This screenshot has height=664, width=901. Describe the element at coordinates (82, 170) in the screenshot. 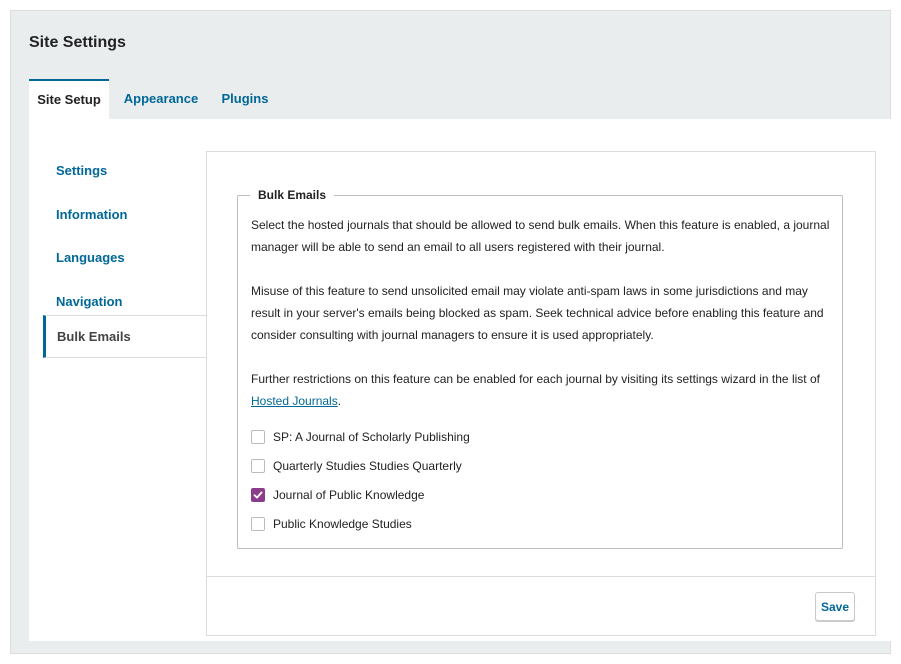

I see `sidebar-item-label: Settings` at that location.